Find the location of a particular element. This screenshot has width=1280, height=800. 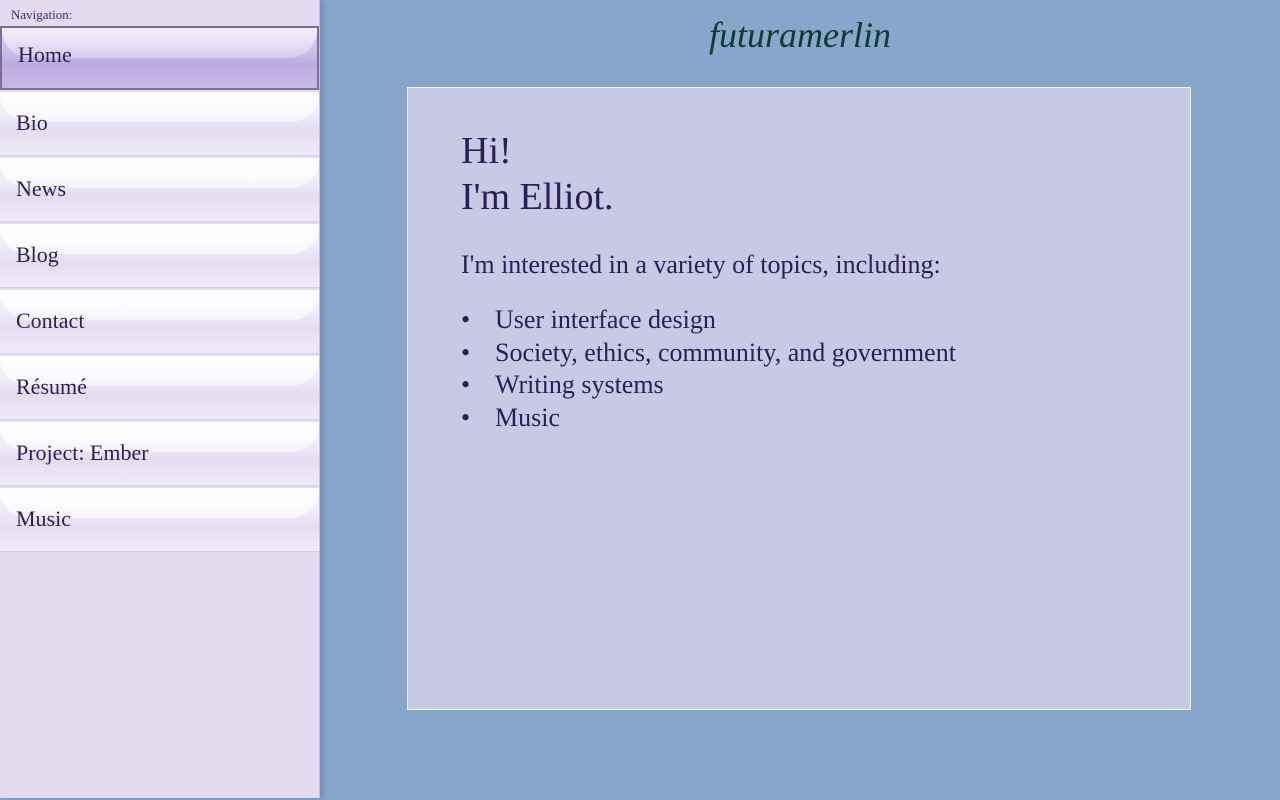

nav-item-label: Home is located at coordinates (45, 54).